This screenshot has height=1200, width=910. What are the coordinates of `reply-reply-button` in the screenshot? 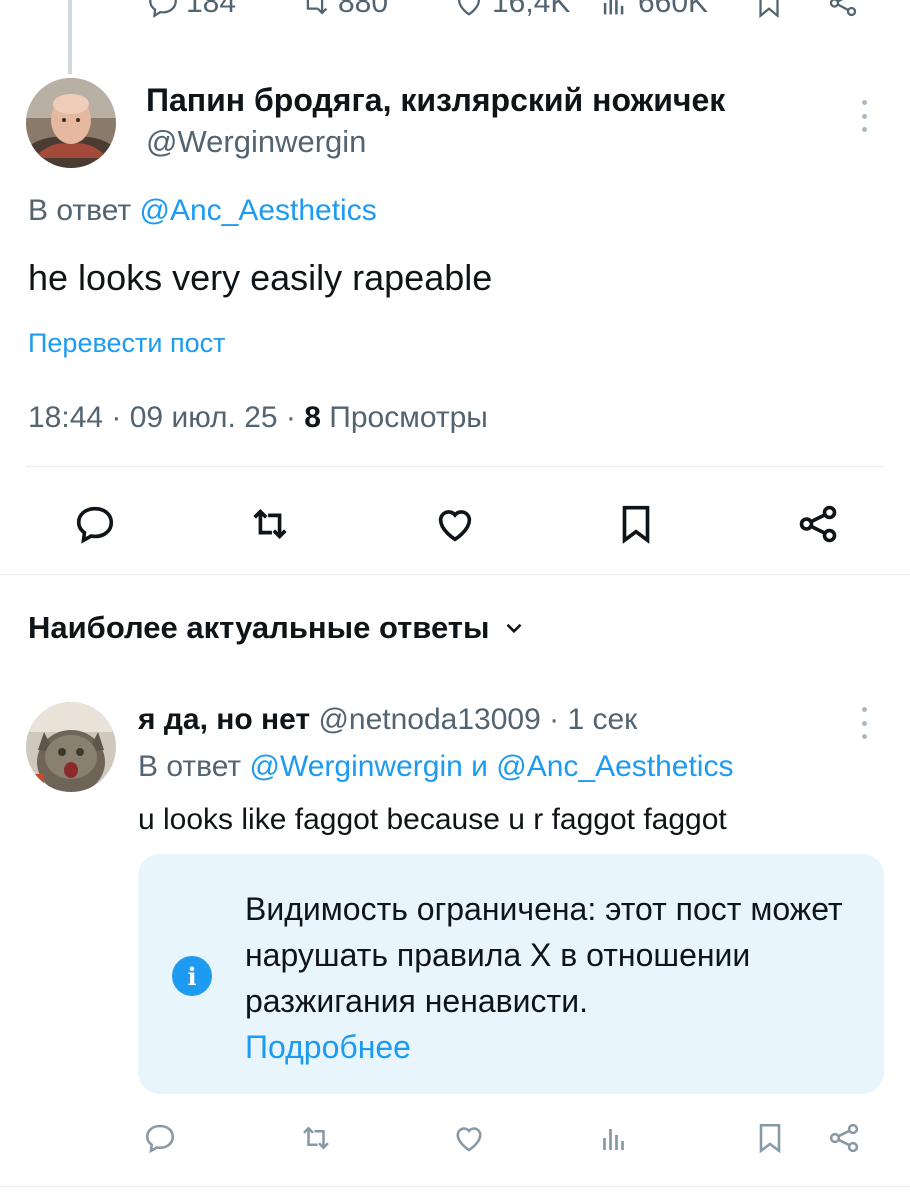 It's located at (160, 1140).